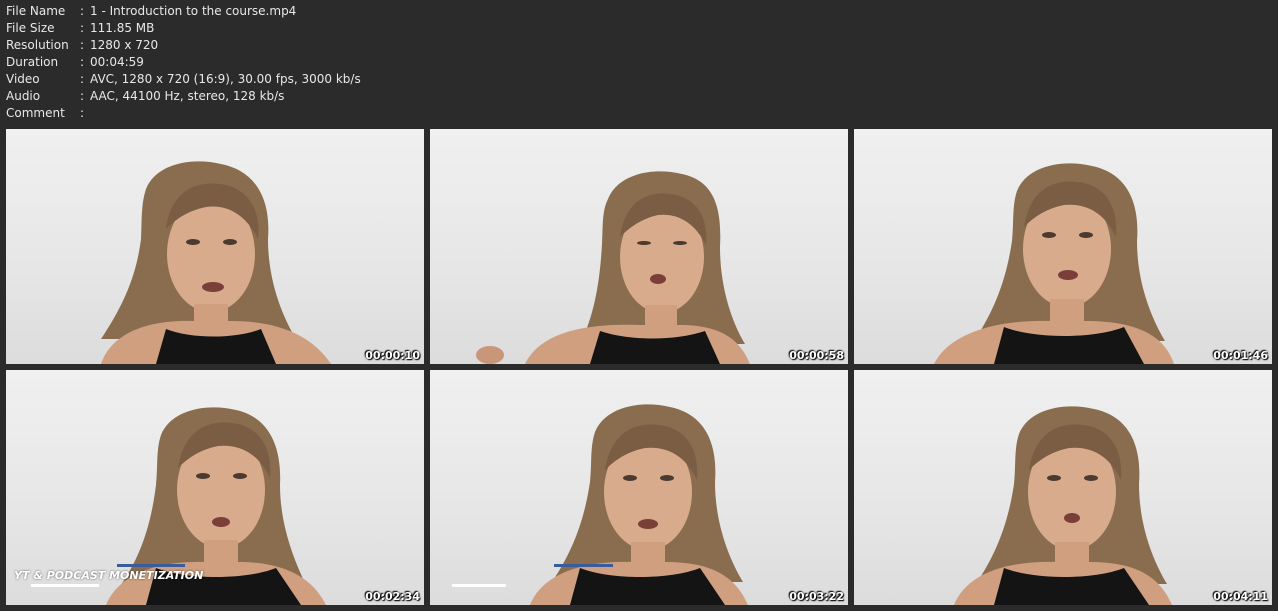  I want to click on info-label: Video, so click(23, 79).